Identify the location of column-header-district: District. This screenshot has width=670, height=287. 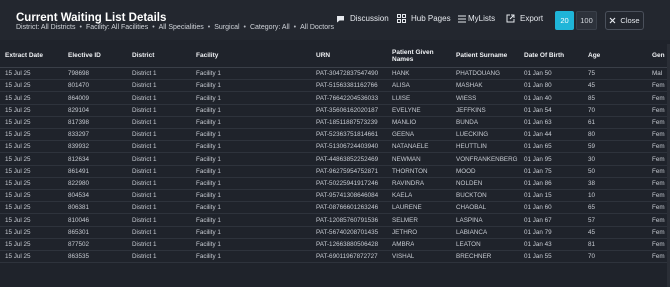
(143, 55).